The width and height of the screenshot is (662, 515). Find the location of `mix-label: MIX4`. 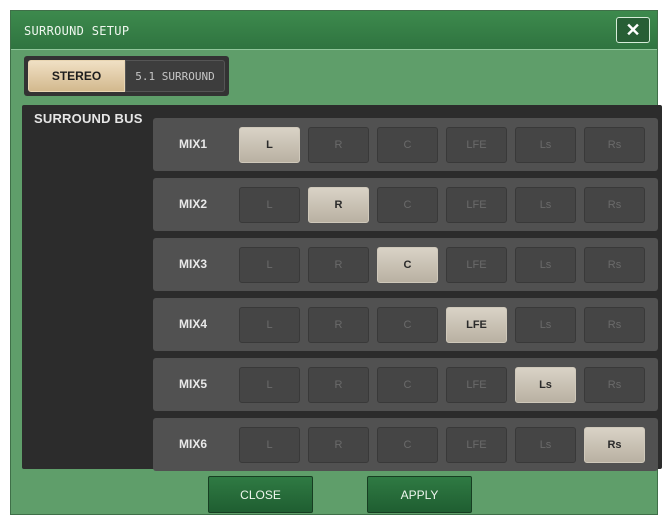

mix-label: MIX4 is located at coordinates (193, 324).